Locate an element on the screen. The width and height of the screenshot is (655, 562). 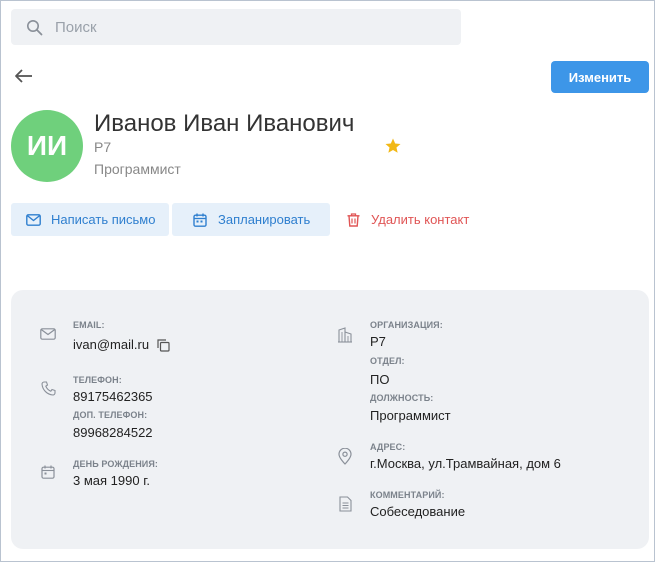
search-bar is located at coordinates (236, 27).